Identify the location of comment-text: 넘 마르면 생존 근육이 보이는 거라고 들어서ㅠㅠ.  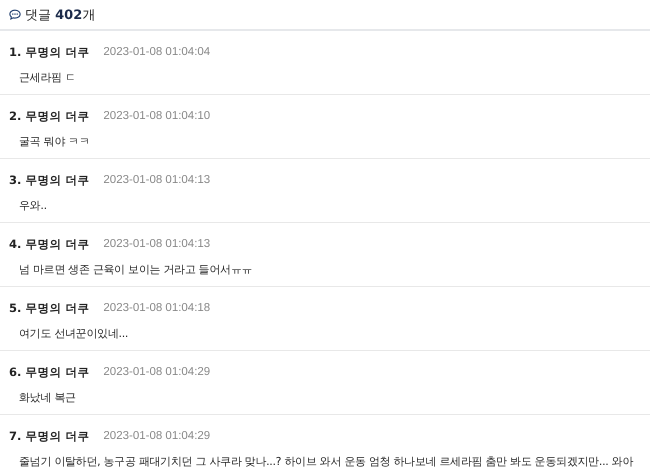
(135, 269).